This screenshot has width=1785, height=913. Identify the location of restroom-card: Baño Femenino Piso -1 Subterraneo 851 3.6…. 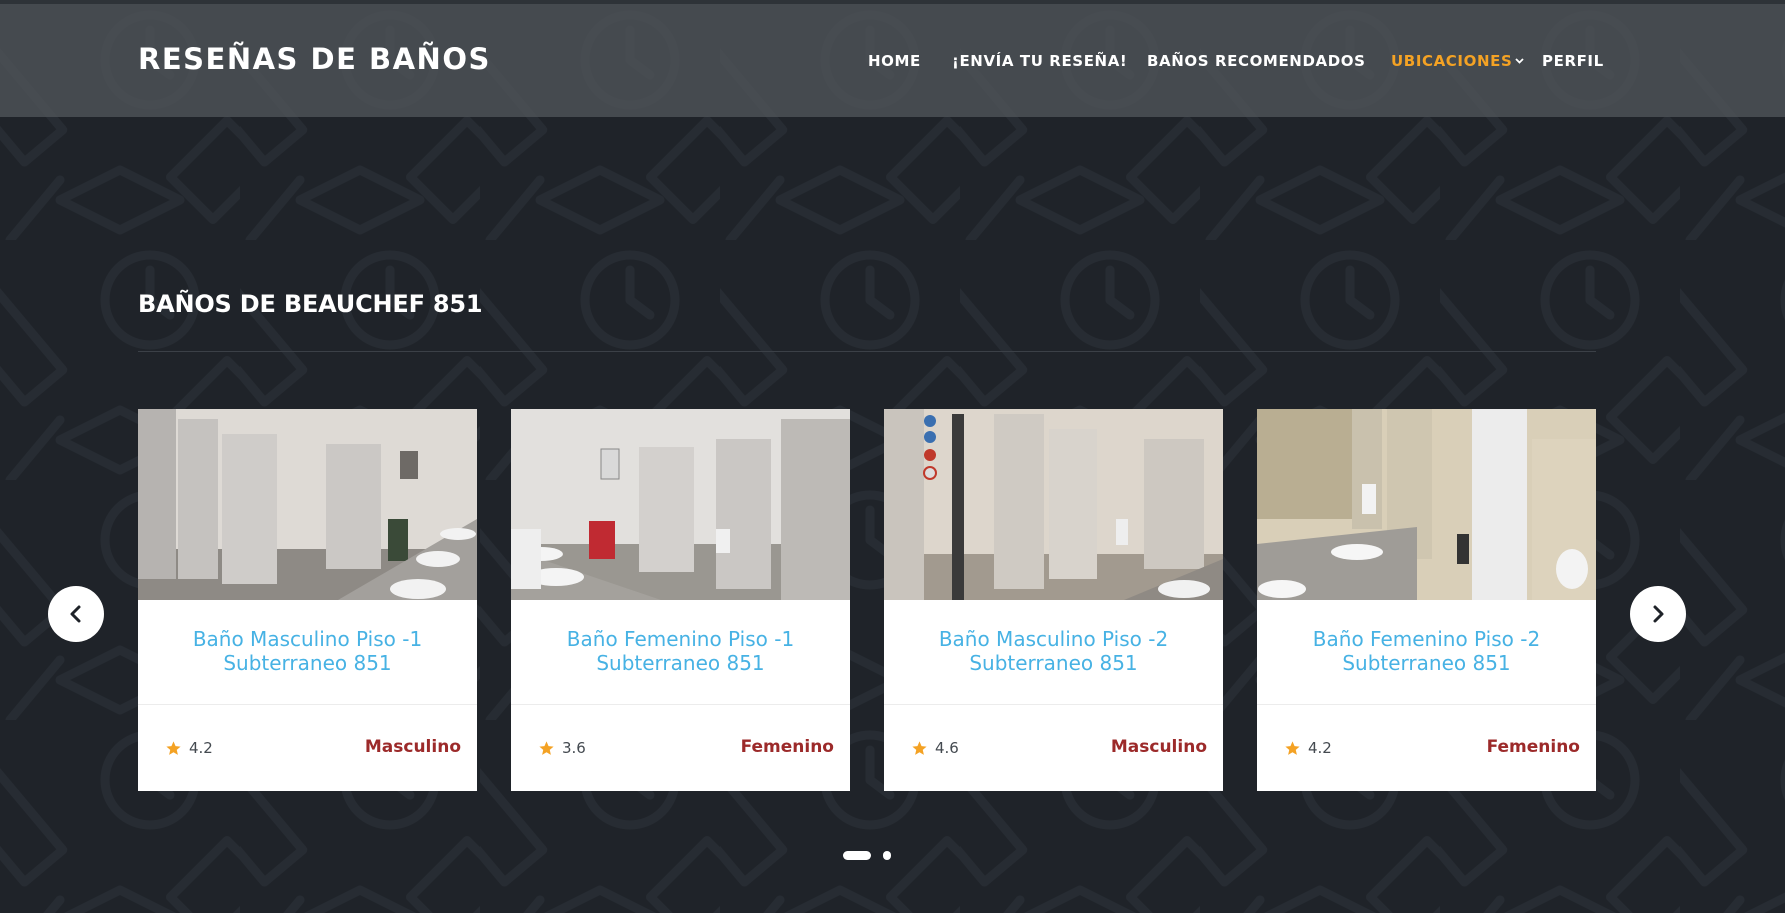
(680, 600).